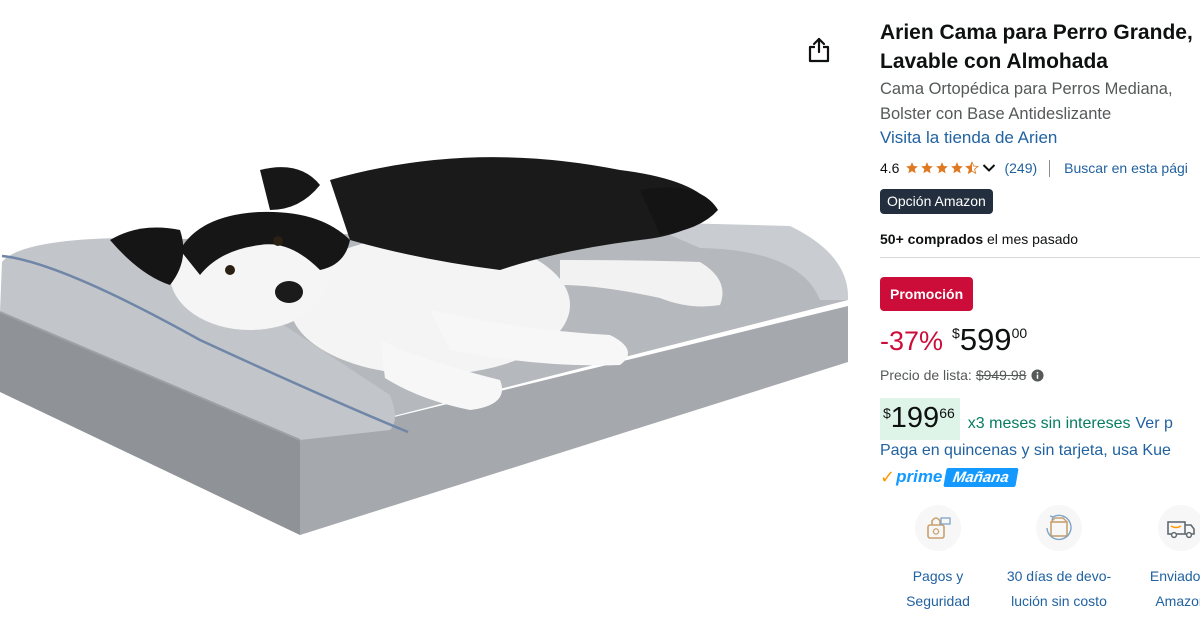 The height and width of the screenshot is (621, 1200). What do you see at coordinates (890, 168) in the screenshot?
I see `rating-value: 4.6` at bounding box center [890, 168].